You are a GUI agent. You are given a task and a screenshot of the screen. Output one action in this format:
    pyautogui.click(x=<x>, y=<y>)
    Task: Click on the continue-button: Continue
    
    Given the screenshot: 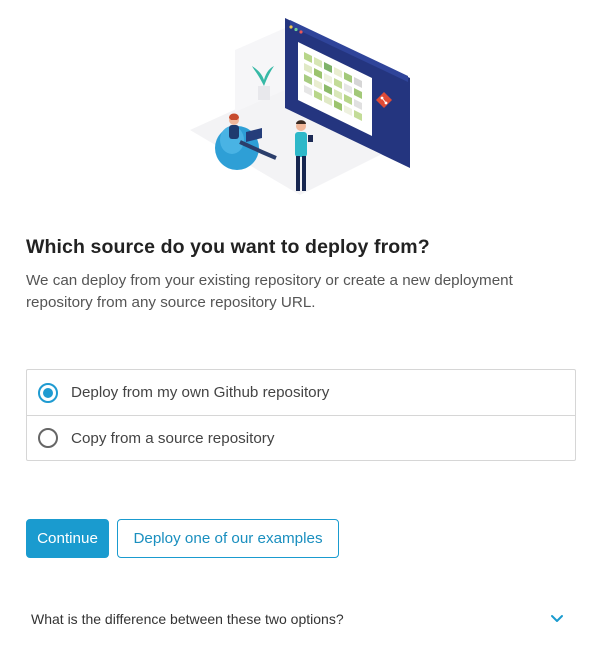 What is the action you would take?
    pyautogui.click(x=67, y=538)
    